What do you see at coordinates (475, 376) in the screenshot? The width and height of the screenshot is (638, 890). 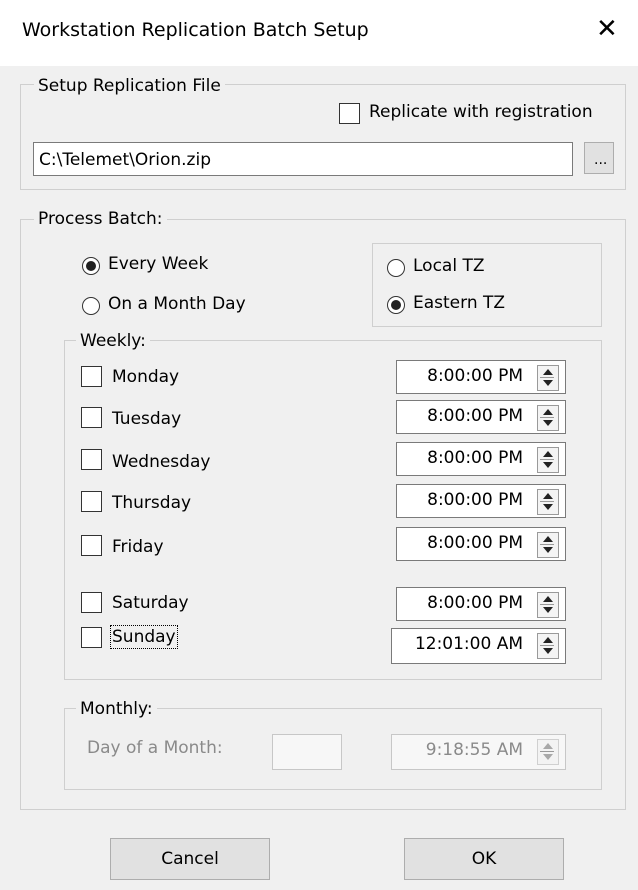 I see `monday-time-value: 8:00:00 PM` at bounding box center [475, 376].